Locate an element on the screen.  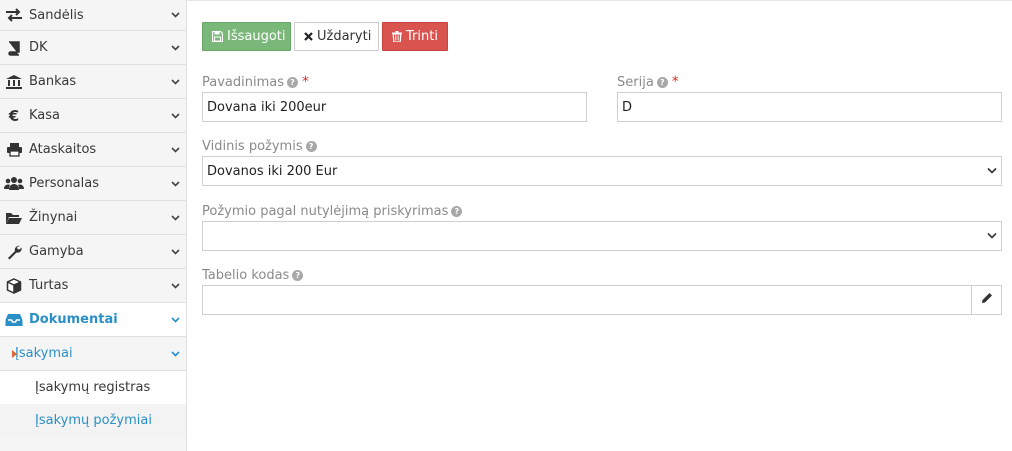
tabelio-kodas-label-text: Tabelio kodas is located at coordinates (246, 275).